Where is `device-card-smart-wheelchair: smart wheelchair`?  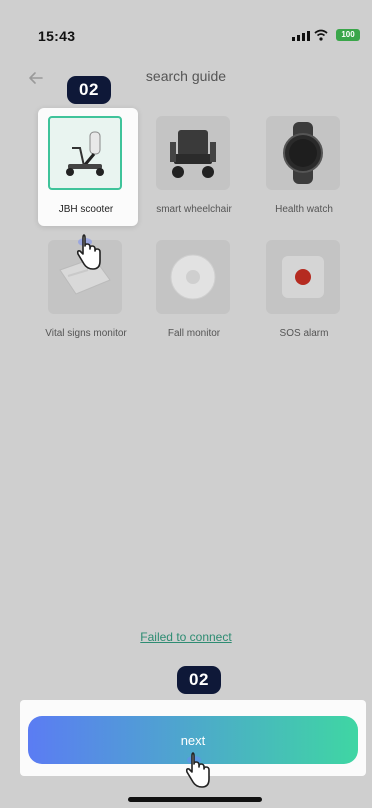 device-card-smart-wheelchair: smart wheelchair is located at coordinates (194, 167).